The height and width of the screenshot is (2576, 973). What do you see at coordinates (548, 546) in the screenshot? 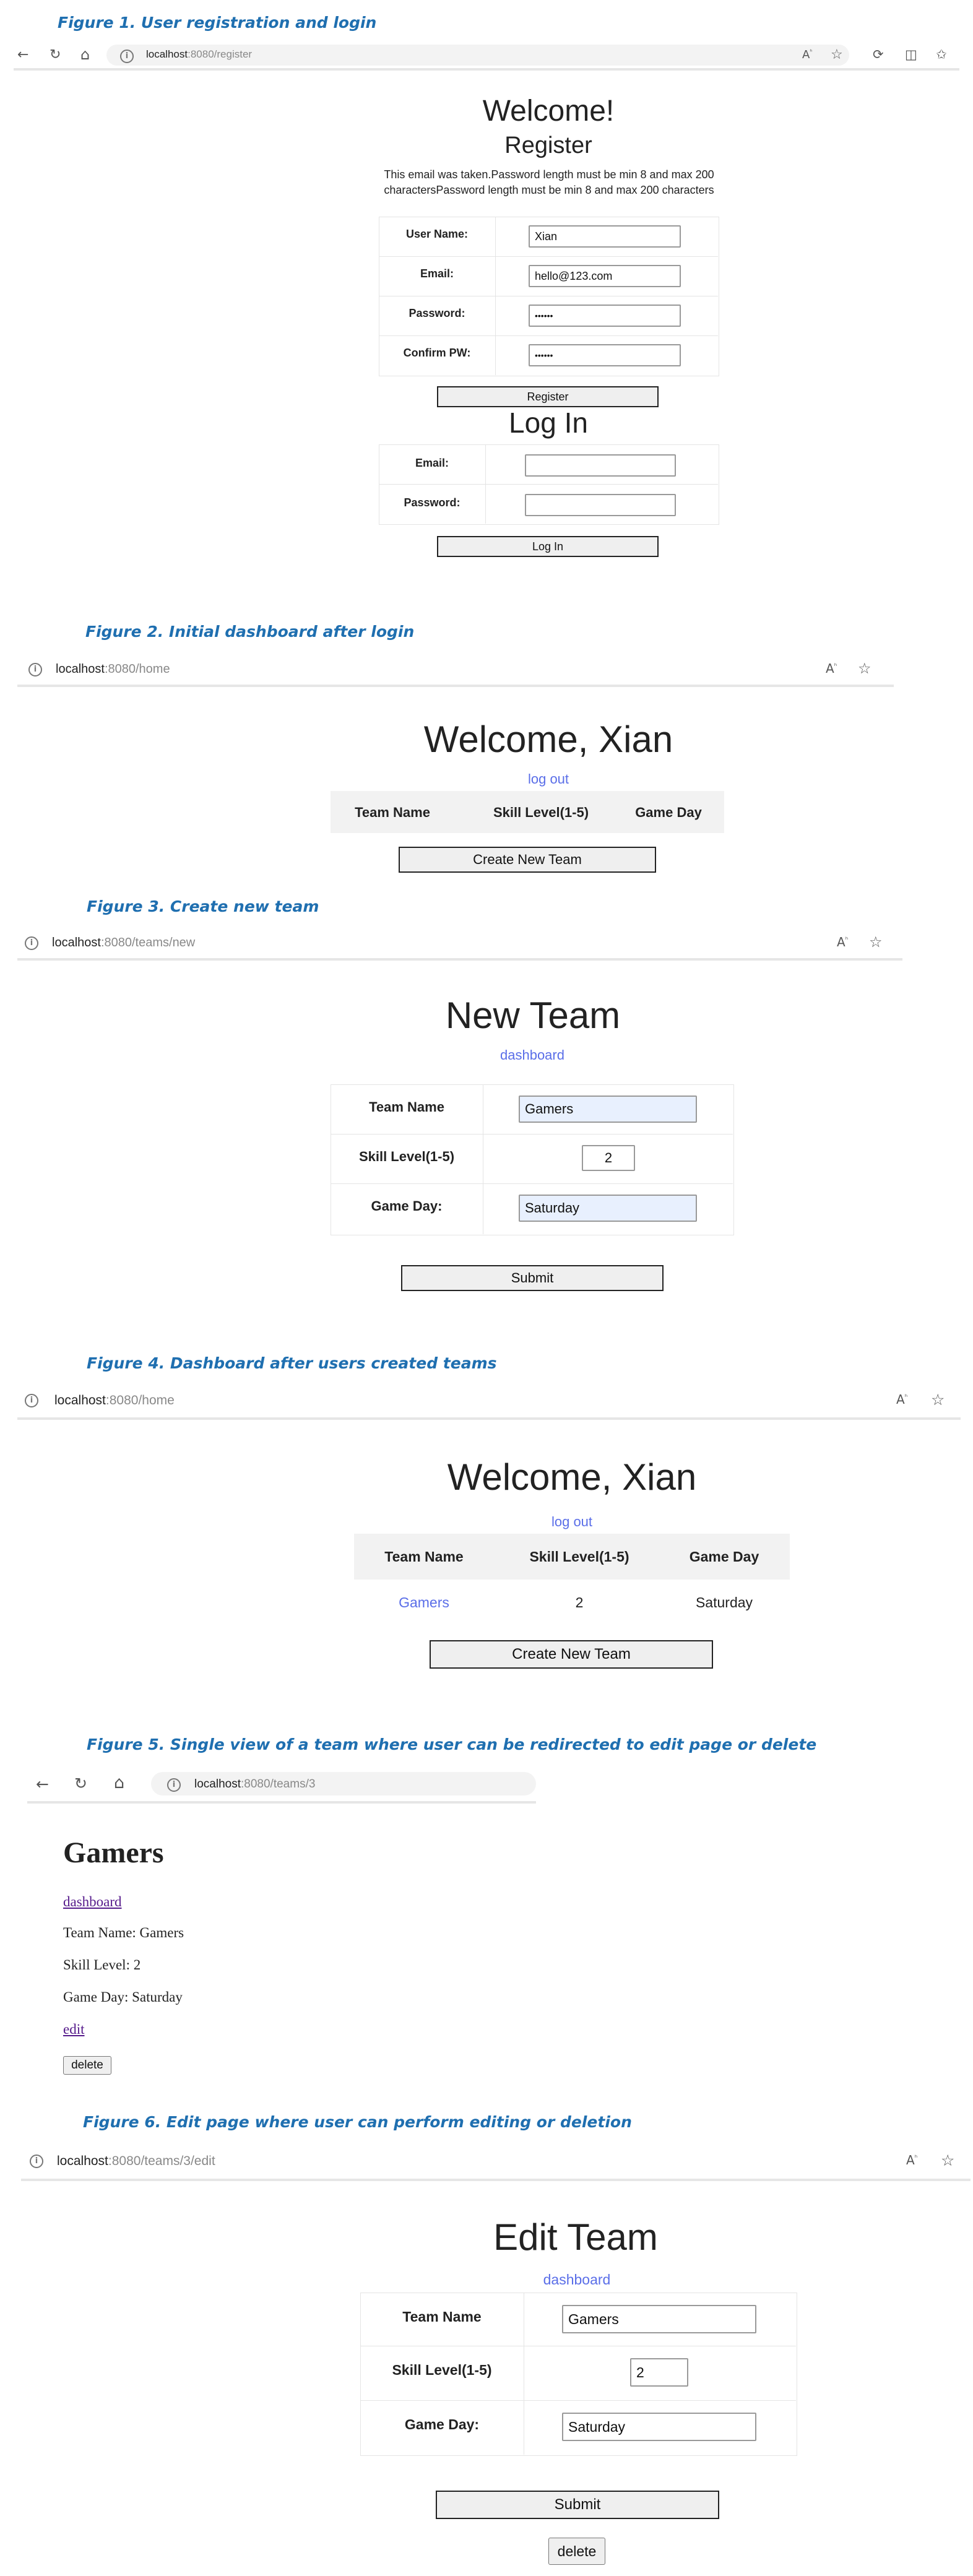
I see `login-button: Log In` at bounding box center [548, 546].